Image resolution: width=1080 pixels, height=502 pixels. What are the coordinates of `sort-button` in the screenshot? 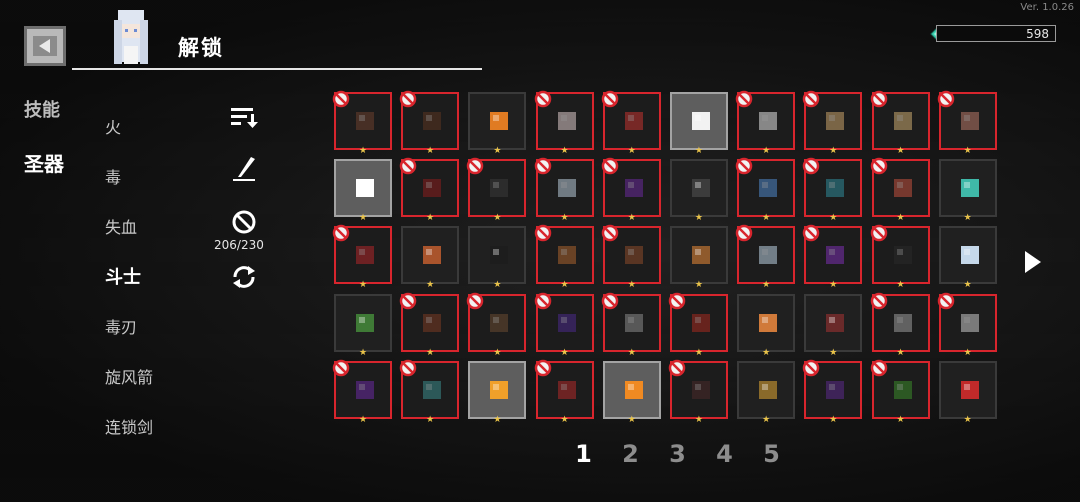 It's located at (244, 117).